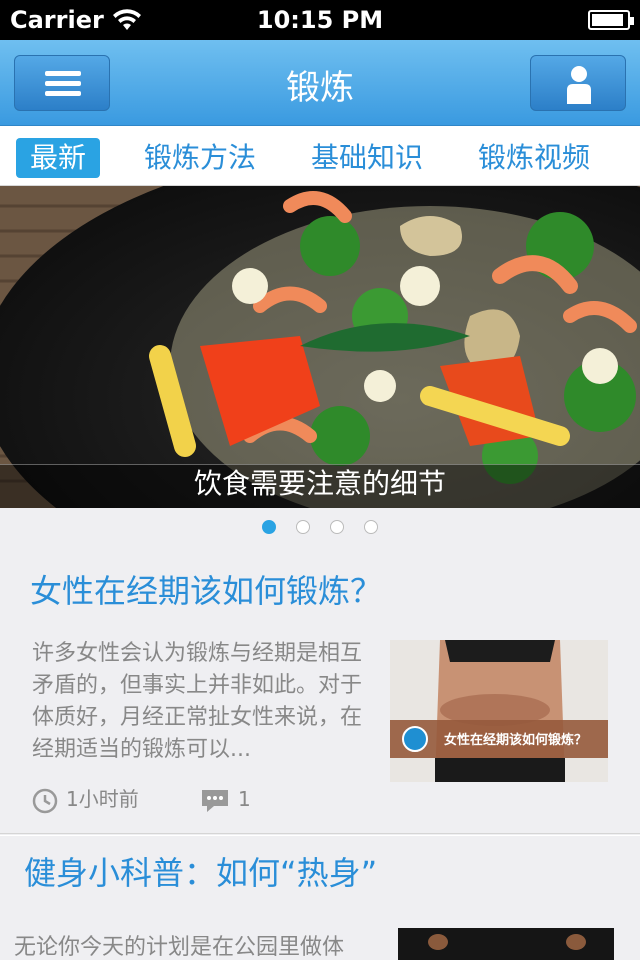  What do you see at coordinates (320, 528) in the screenshot?
I see `carousel-pagination` at bounding box center [320, 528].